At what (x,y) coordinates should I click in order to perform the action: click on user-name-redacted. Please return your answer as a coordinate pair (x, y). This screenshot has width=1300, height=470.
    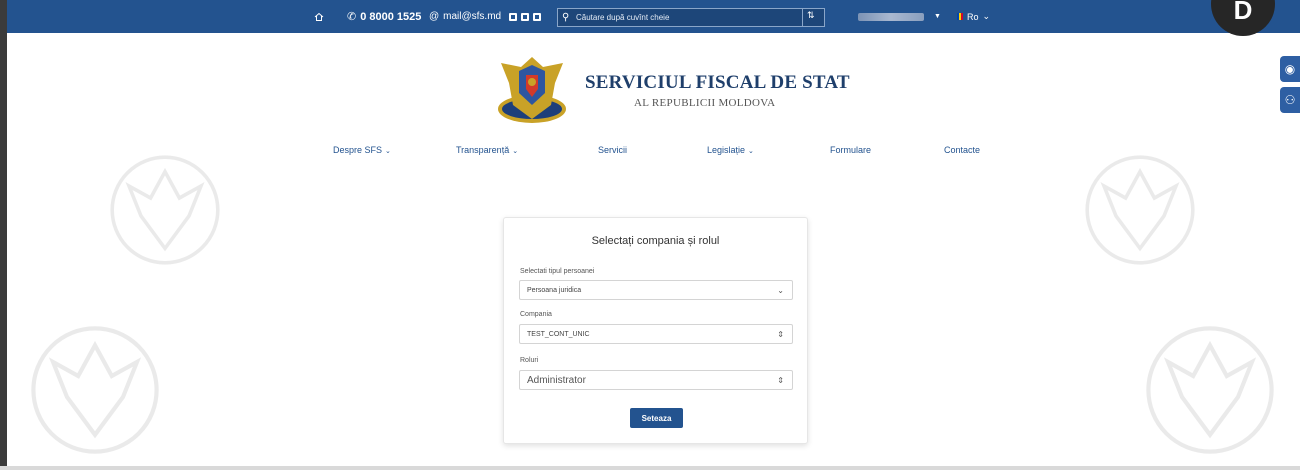
    Looking at the image, I should click on (891, 16).